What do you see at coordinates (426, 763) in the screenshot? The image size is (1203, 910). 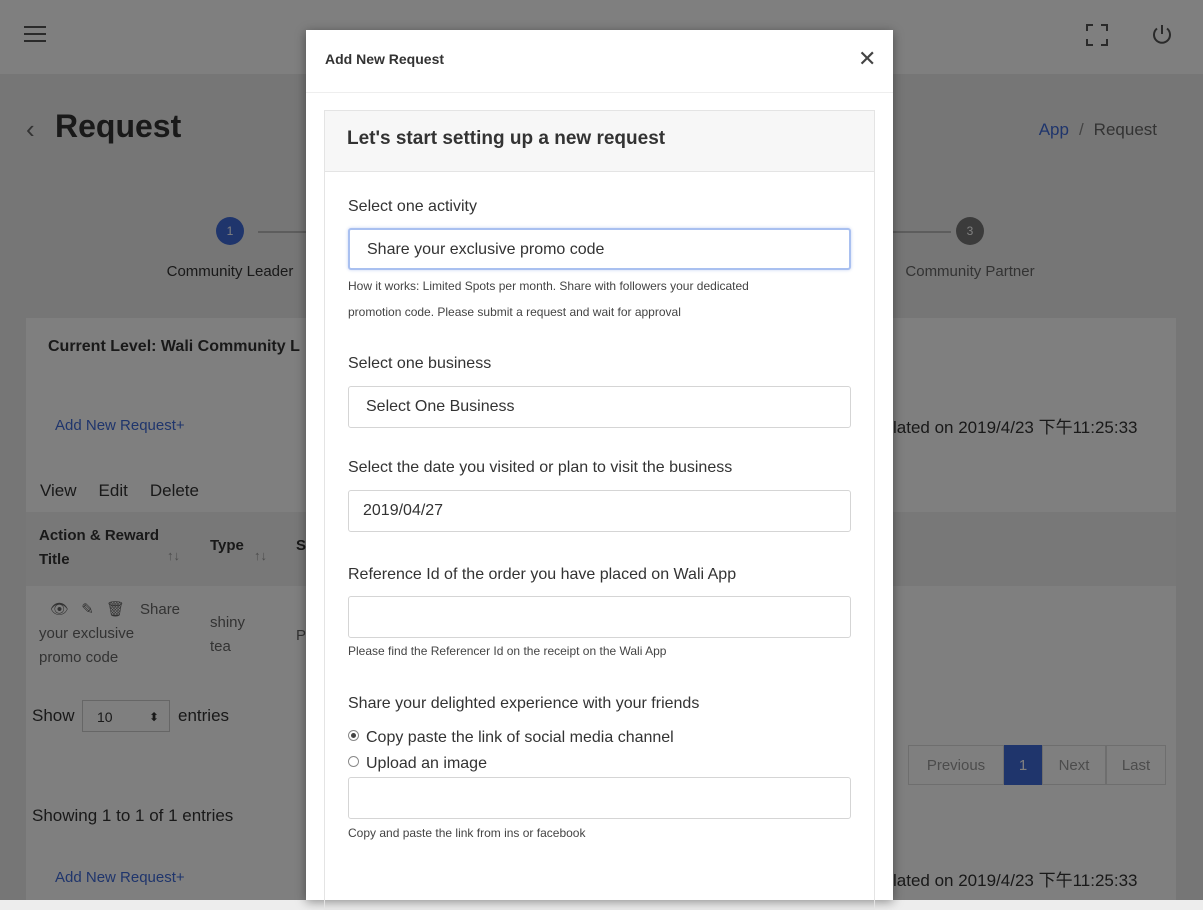 I see `share-option-upload-label: Upload an image` at bounding box center [426, 763].